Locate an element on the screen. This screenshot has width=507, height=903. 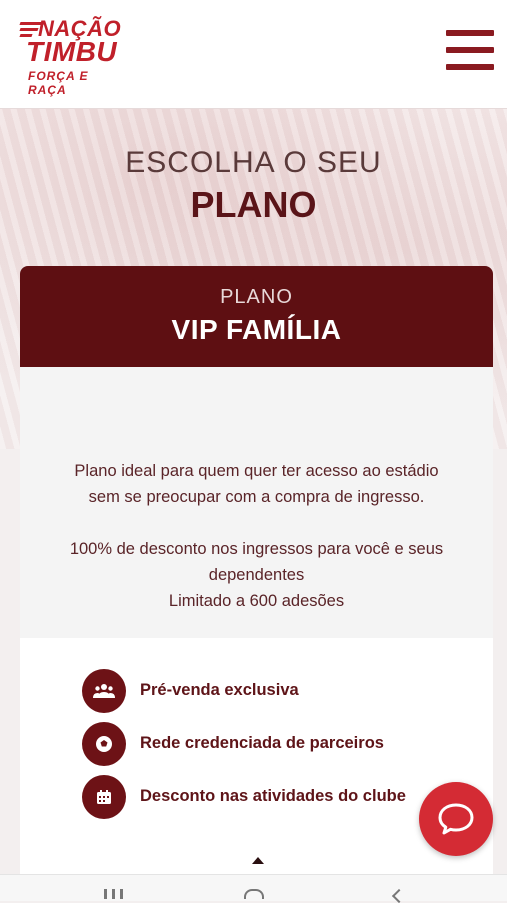
benefit-label: Rede credenciada de parceiros is located at coordinates (262, 743).